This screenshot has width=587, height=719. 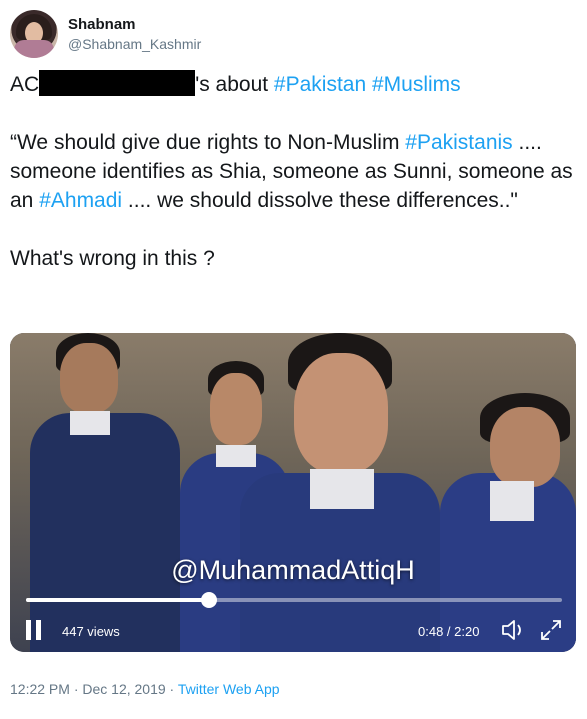 I want to click on tweet-header: Shabnam @Shabnam_Kashmir, so click(x=290, y=35).